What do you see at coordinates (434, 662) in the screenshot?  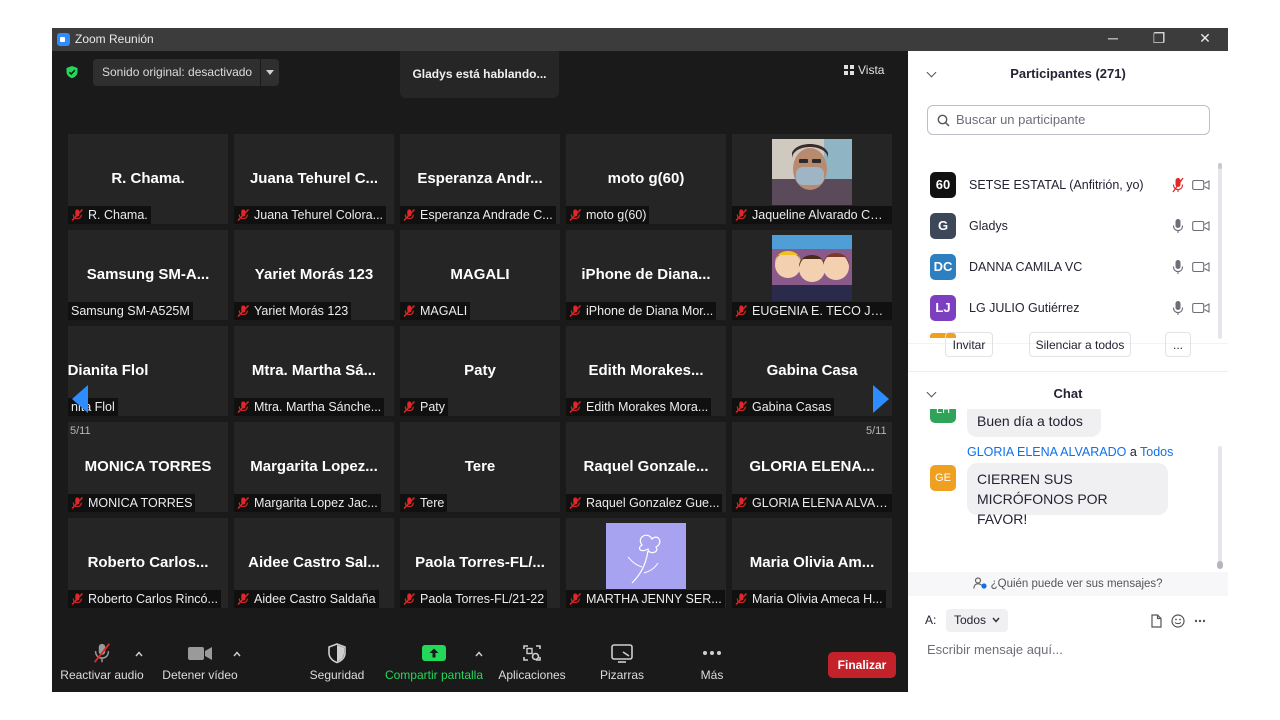 I see `share-screen-button: Compartir pantalla` at bounding box center [434, 662].